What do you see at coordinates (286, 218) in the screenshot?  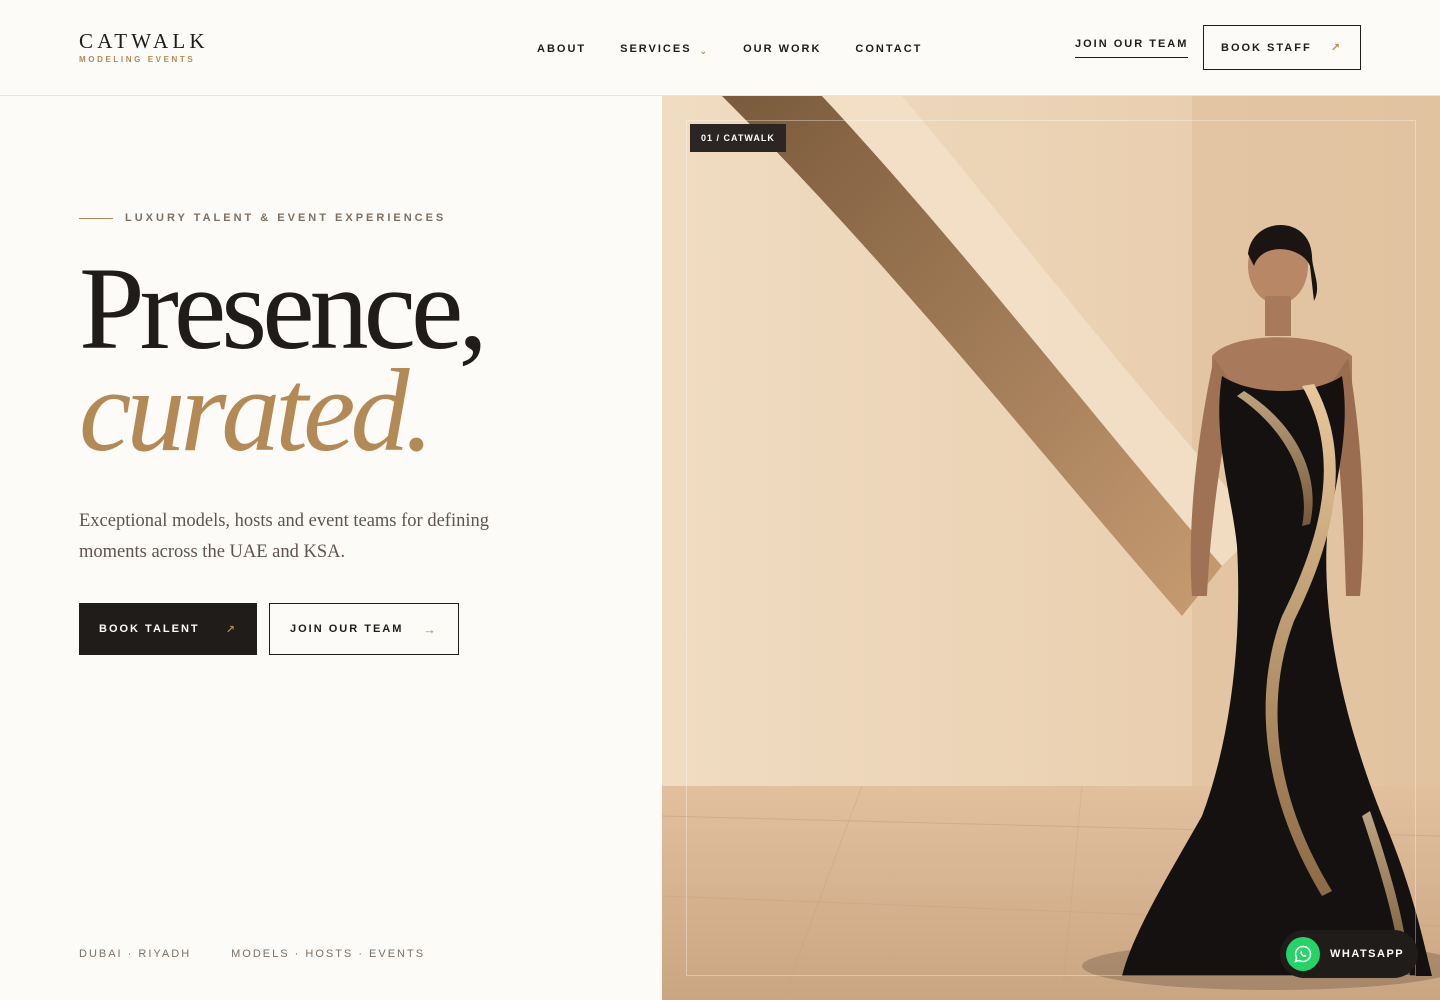 I see `eyebrow-text: LUXURY TALENT & EVENT EXPERIENCES` at bounding box center [286, 218].